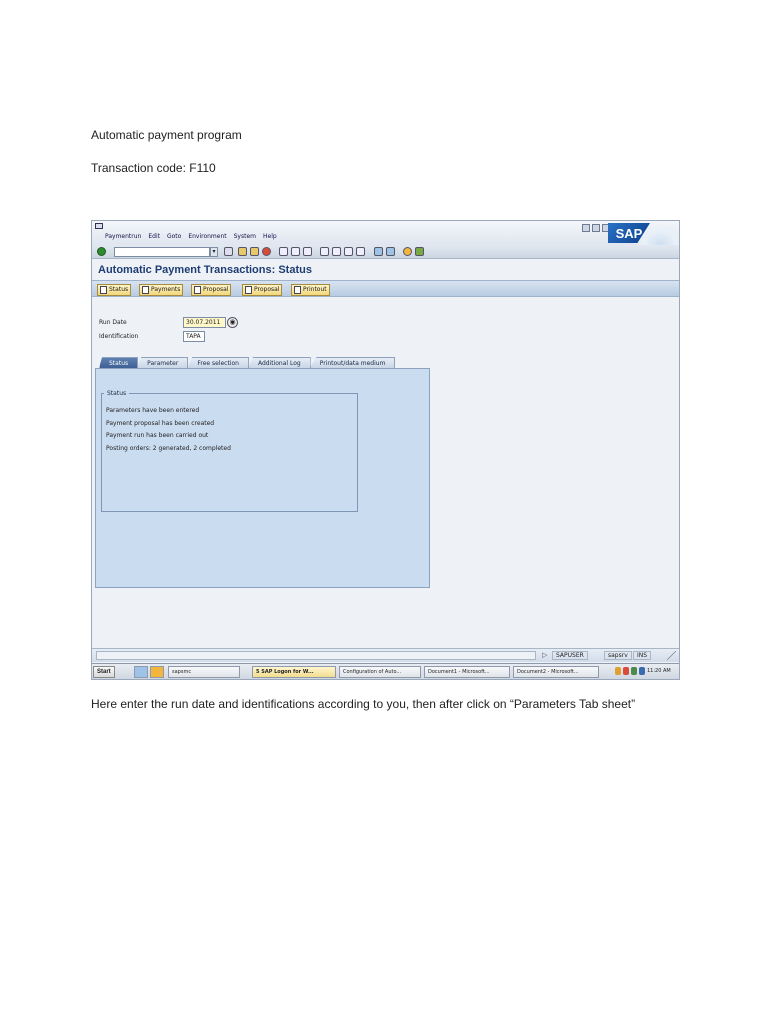 The image size is (768, 1024). Describe the element at coordinates (119, 336) in the screenshot. I see `identification-label: Identification` at that location.